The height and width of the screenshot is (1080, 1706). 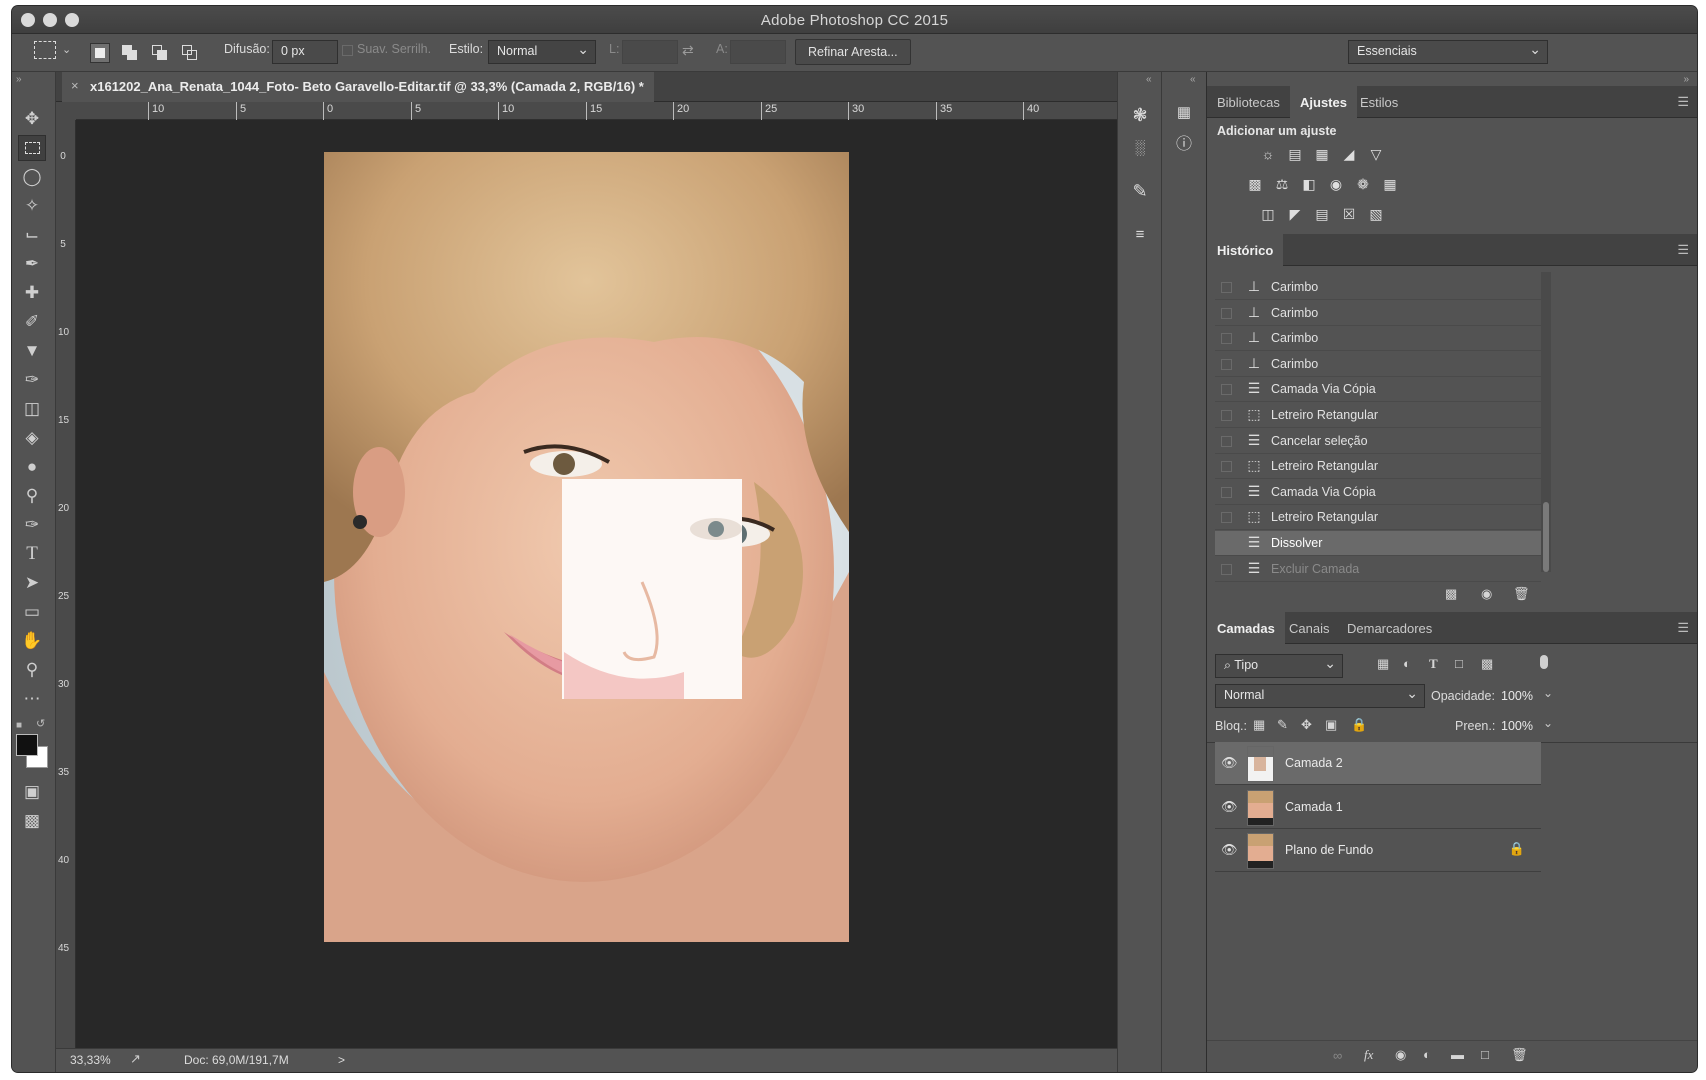 I want to click on layer-style-icon: fx, so click(x=1368, y=1055).